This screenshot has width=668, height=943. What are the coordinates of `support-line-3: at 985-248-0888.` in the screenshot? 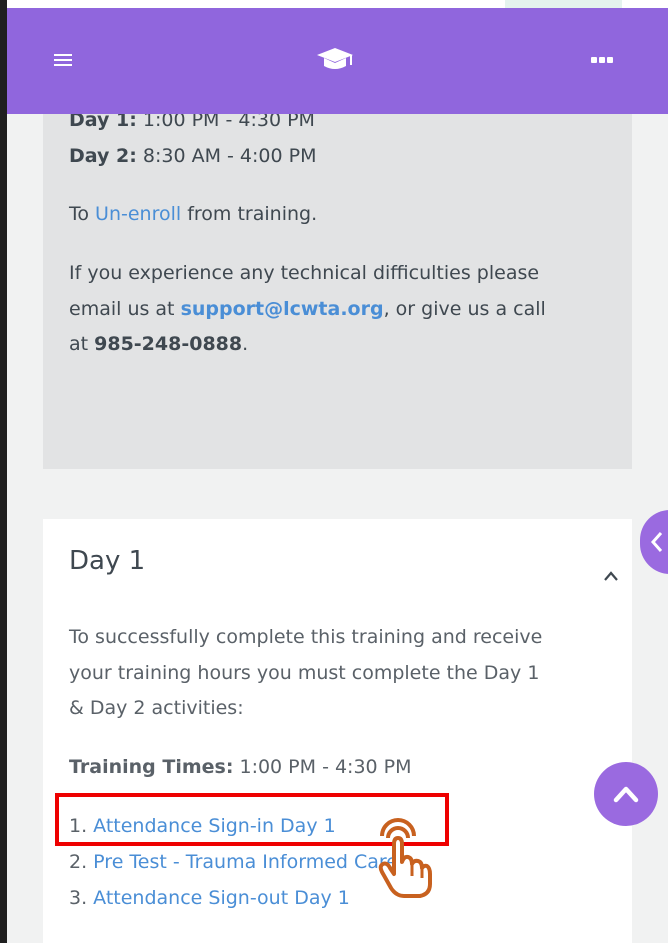 It's located at (158, 344).